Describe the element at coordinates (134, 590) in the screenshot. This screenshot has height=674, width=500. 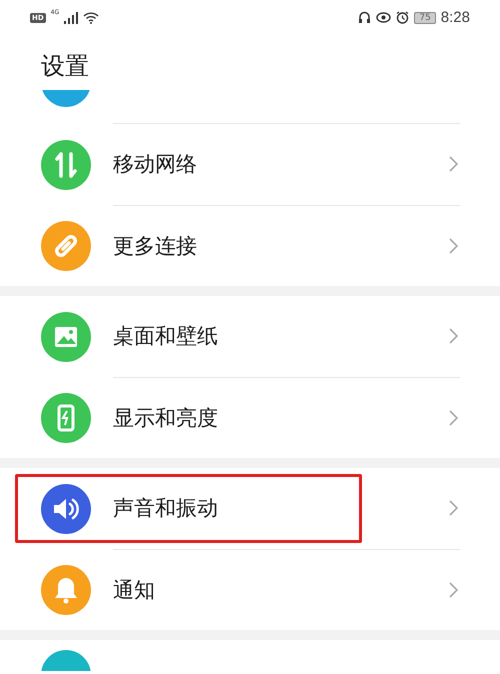
I see `item-label: 通知` at that location.